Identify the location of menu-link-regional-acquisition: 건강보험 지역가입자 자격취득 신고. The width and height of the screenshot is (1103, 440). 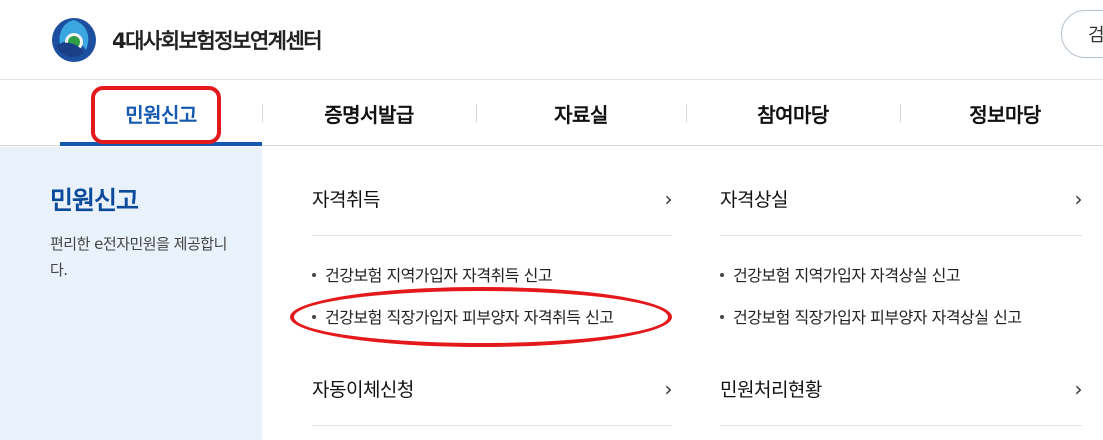
(432, 274).